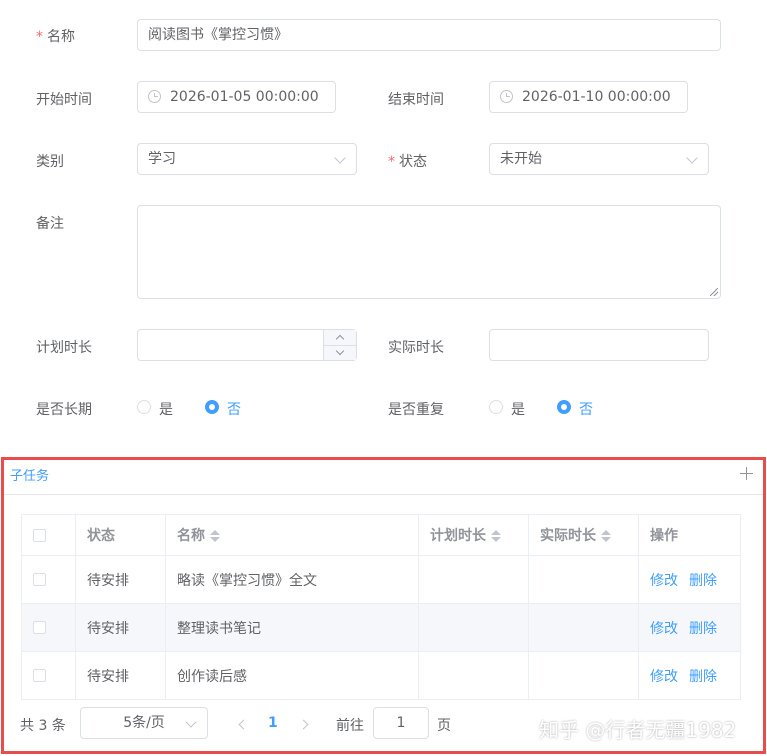 The height and width of the screenshot is (756, 767). What do you see at coordinates (292, 627) in the screenshot?
I see `row-name: 整理读书笔记` at bounding box center [292, 627].